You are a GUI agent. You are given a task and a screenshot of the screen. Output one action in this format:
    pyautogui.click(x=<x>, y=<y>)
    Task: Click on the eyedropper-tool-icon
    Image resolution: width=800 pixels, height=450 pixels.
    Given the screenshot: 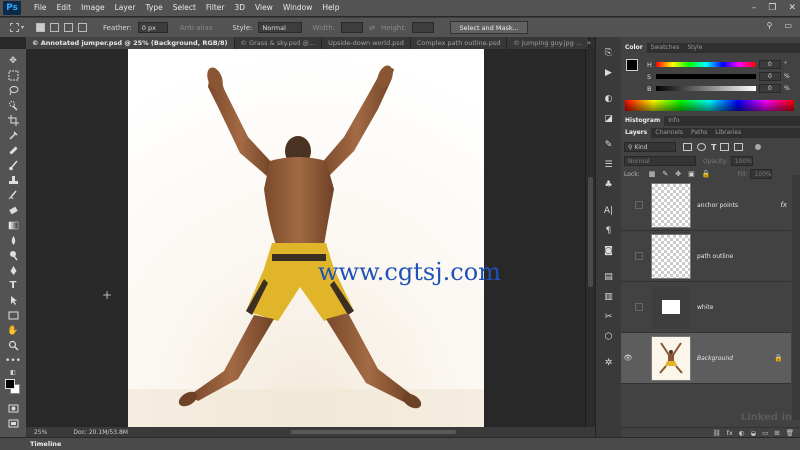 What is the action you would take?
    pyautogui.click(x=13, y=136)
    